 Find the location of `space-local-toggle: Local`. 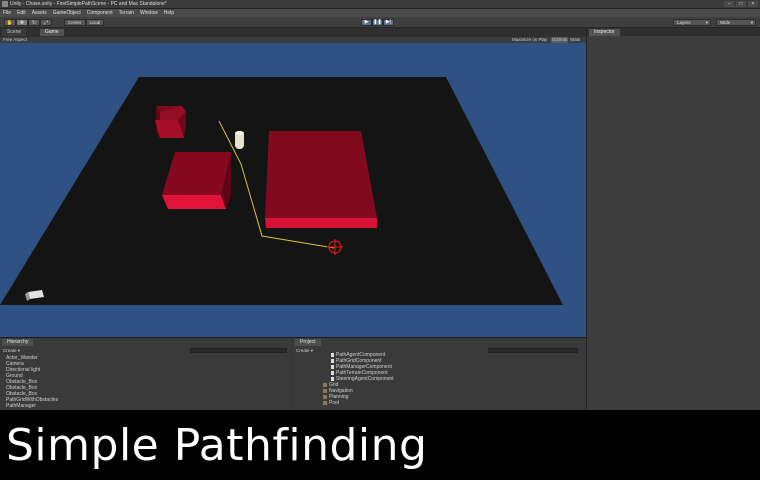

space-local-toggle: Local is located at coordinates (95, 22).